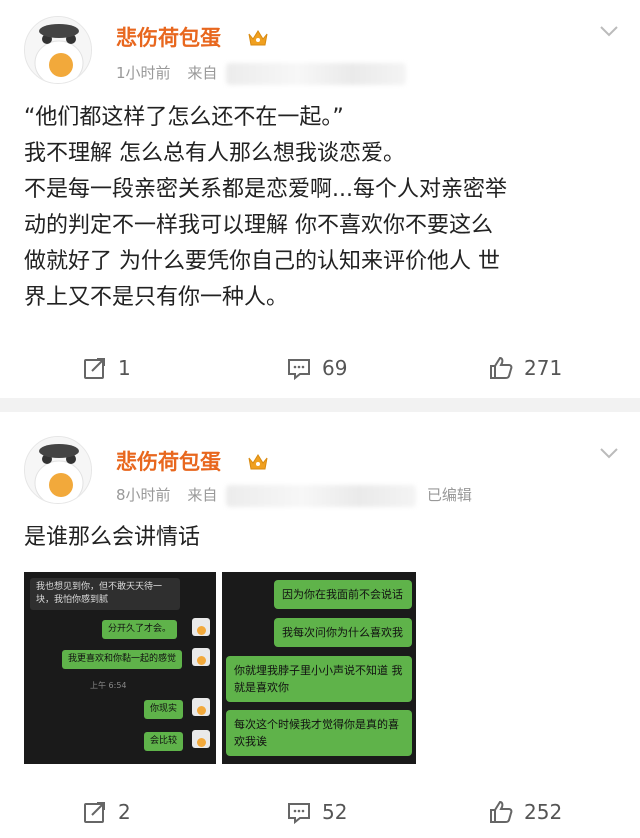 The height and width of the screenshot is (838, 640). Describe the element at coordinates (316, 812) in the screenshot. I see `comment-button: 52` at that location.